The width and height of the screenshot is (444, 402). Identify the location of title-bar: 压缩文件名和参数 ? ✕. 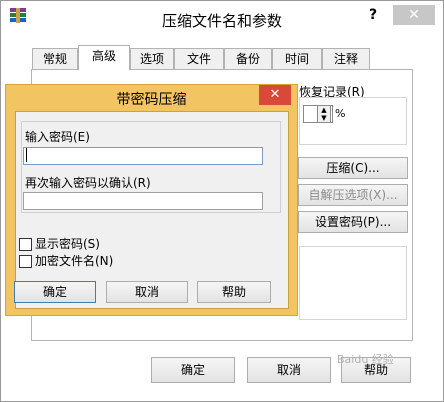
(222, 18).